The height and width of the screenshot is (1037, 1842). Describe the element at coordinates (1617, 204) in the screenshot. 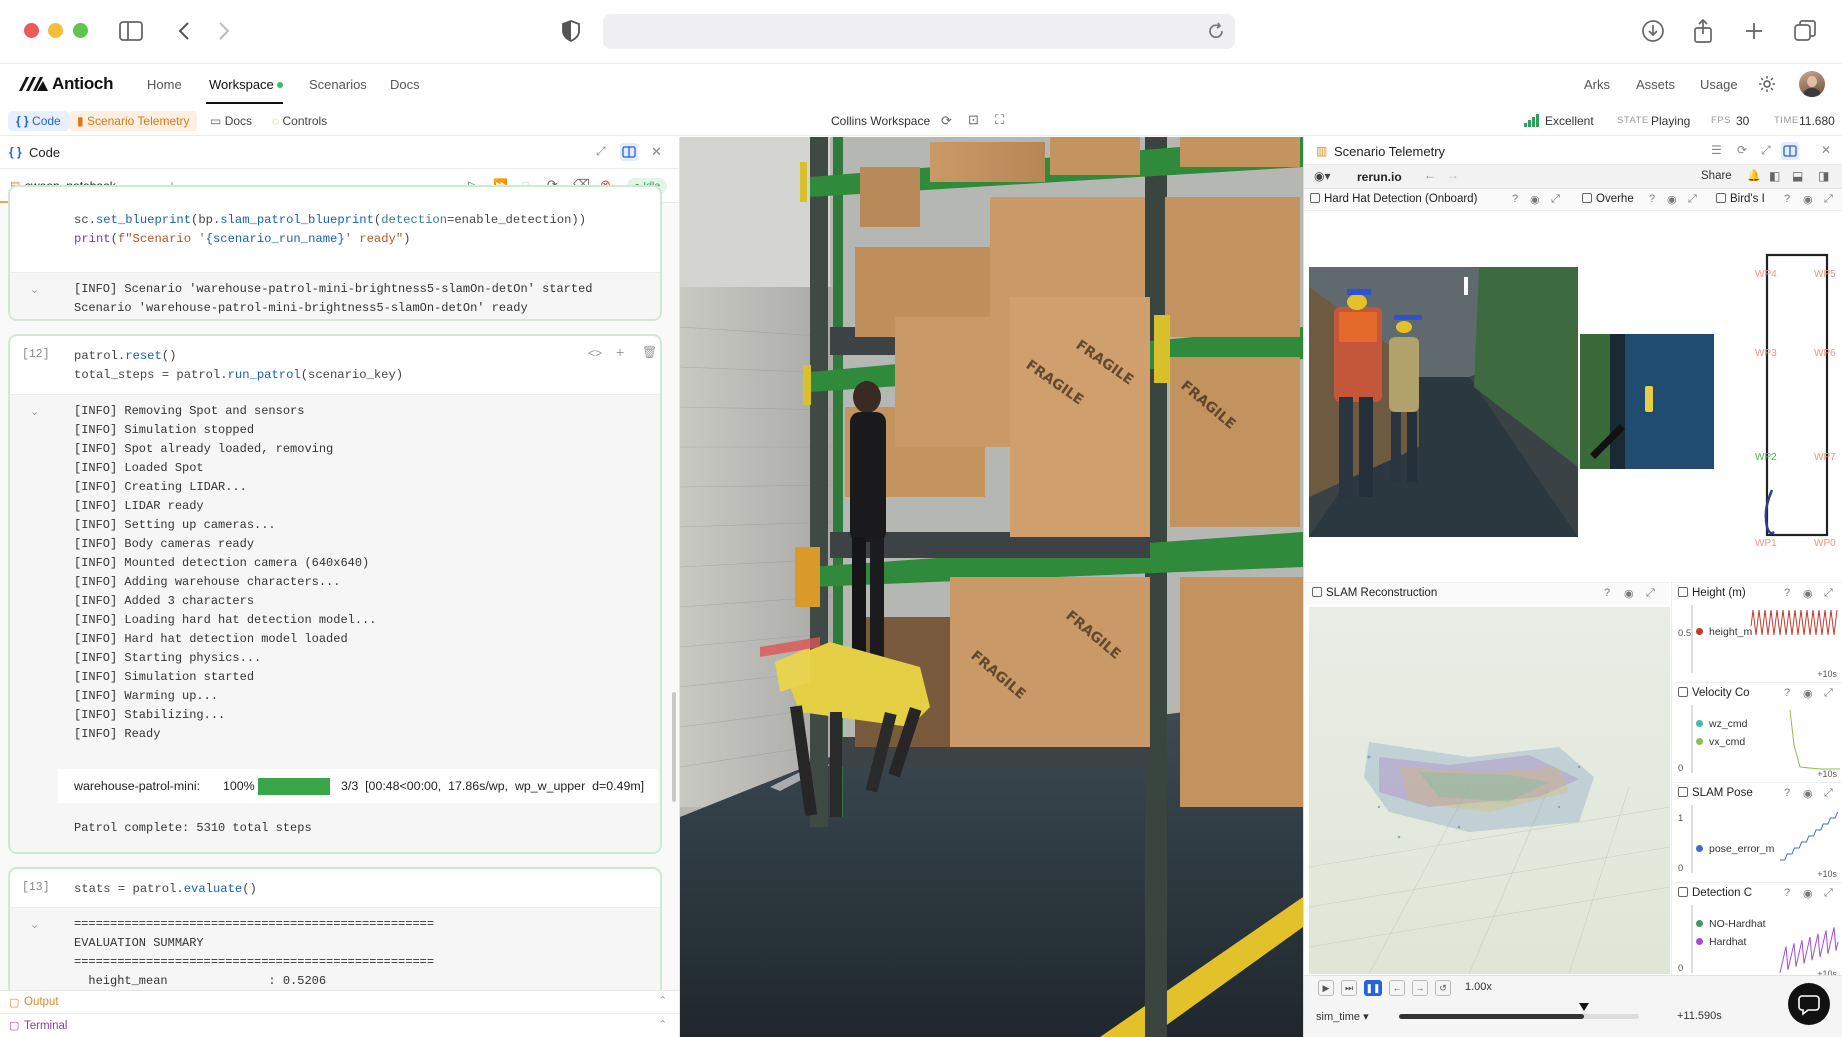

I see `overhead-view-title: Overhe` at that location.